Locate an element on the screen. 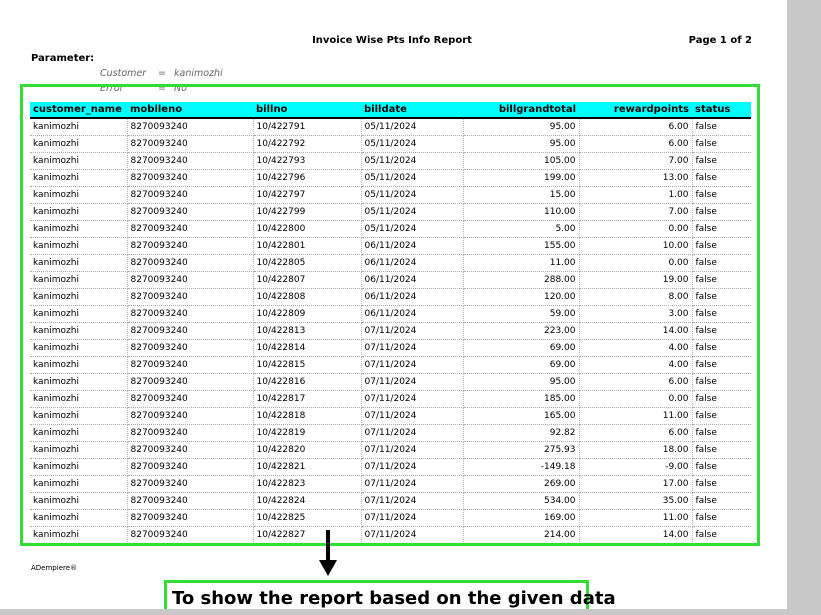  page-number: Page 1 of 2 is located at coordinates (720, 40).